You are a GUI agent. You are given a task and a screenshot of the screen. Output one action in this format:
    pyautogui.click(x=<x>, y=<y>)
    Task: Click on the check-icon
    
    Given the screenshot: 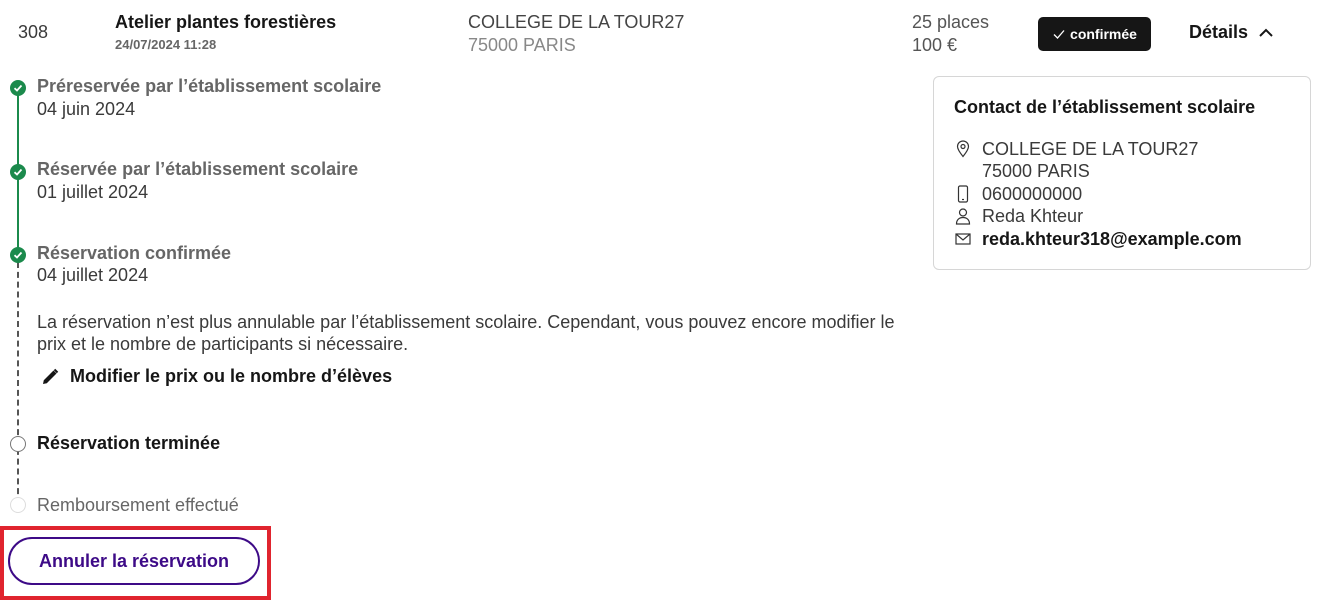 What is the action you would take?
    pyautogui.click(x=1059, y=34)
    